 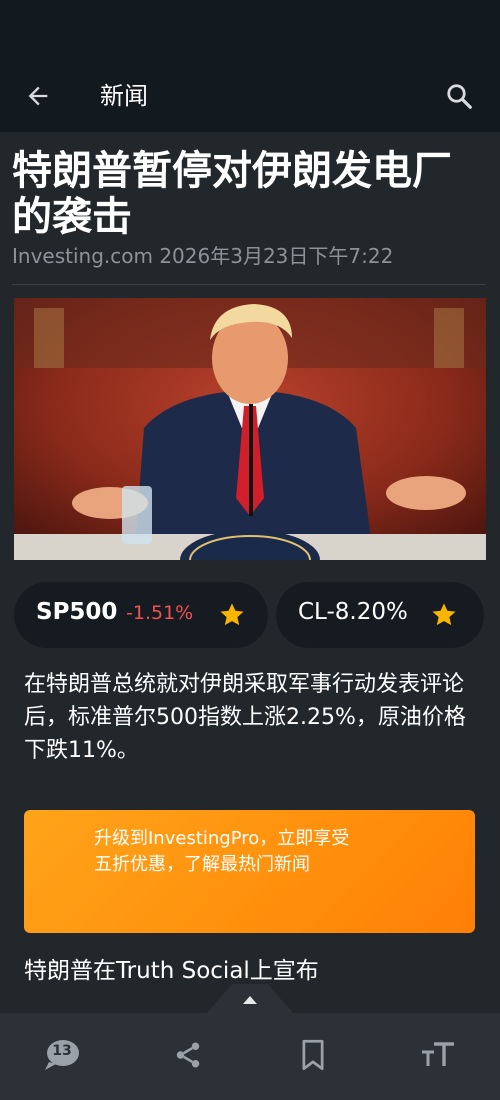 I want to click on promo-line-1: 升级到InvestingPro，立即享受, so click(x=222, y=838).